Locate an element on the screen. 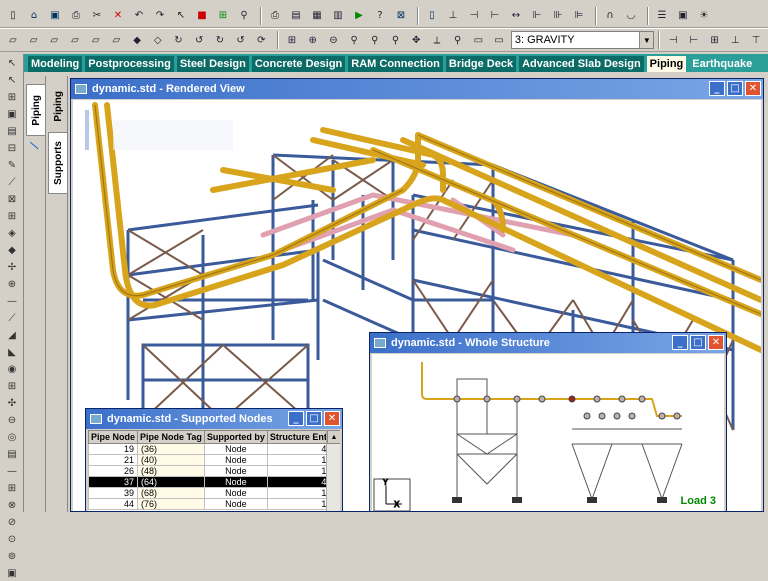  cursor-icon: ↖ is located at coordinates (12, 63).